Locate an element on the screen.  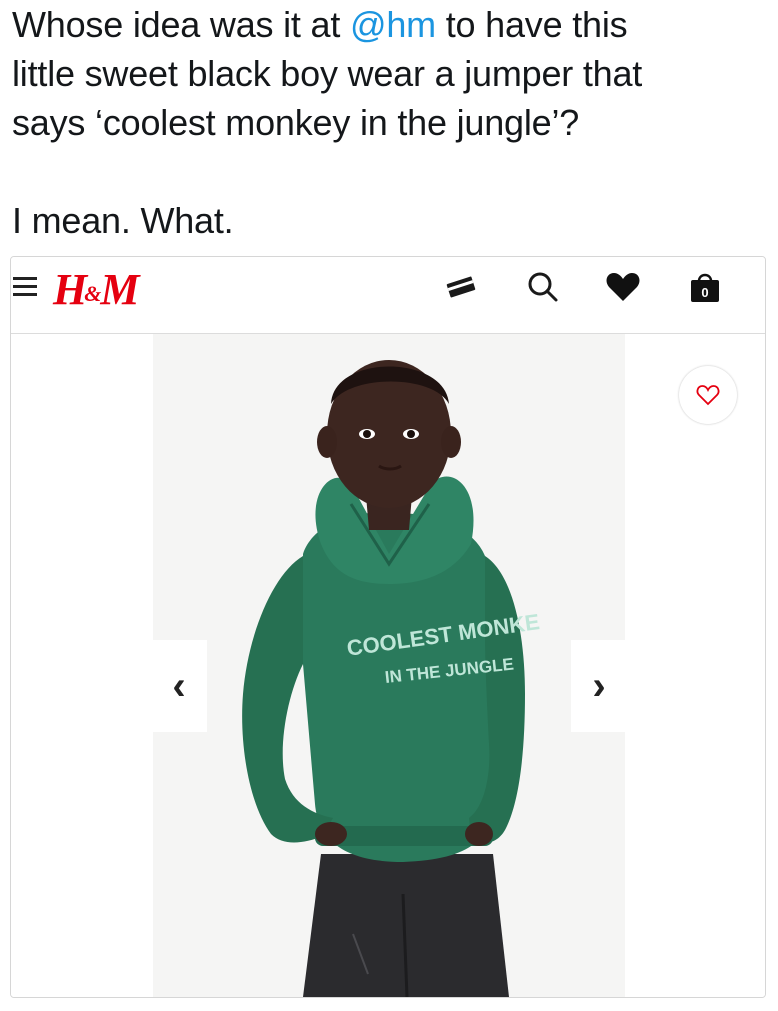
next-image-button: › is located at coordinates (599, 686).